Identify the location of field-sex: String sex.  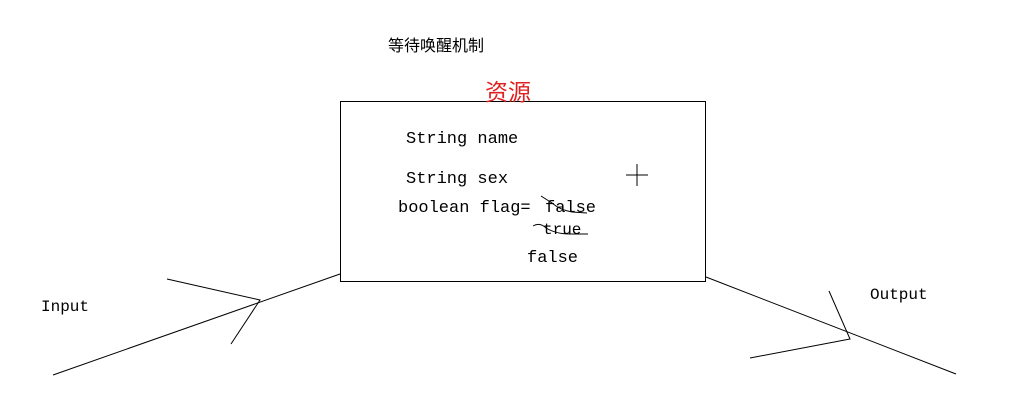
(457, 179).